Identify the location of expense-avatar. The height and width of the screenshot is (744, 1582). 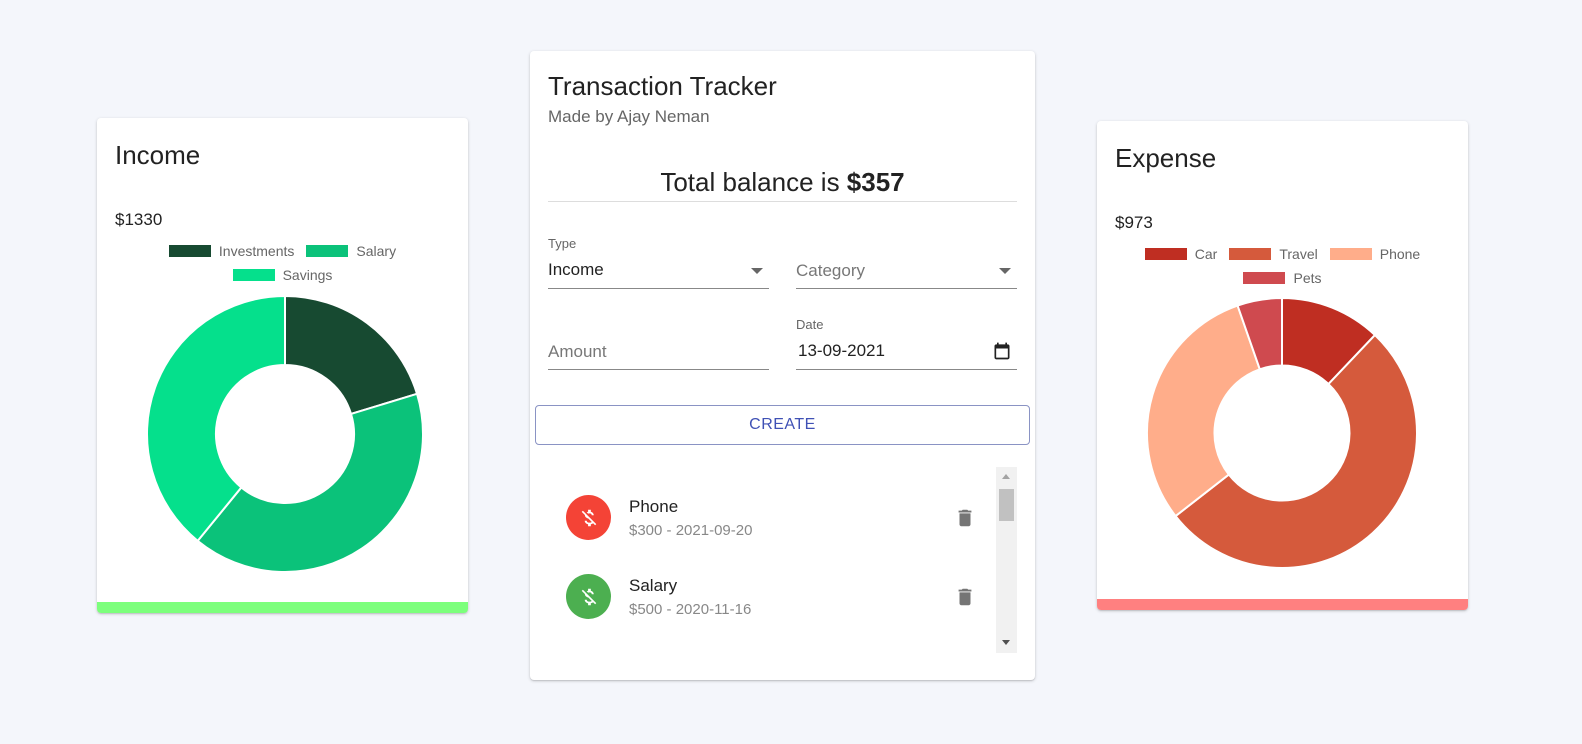
(588, 517).